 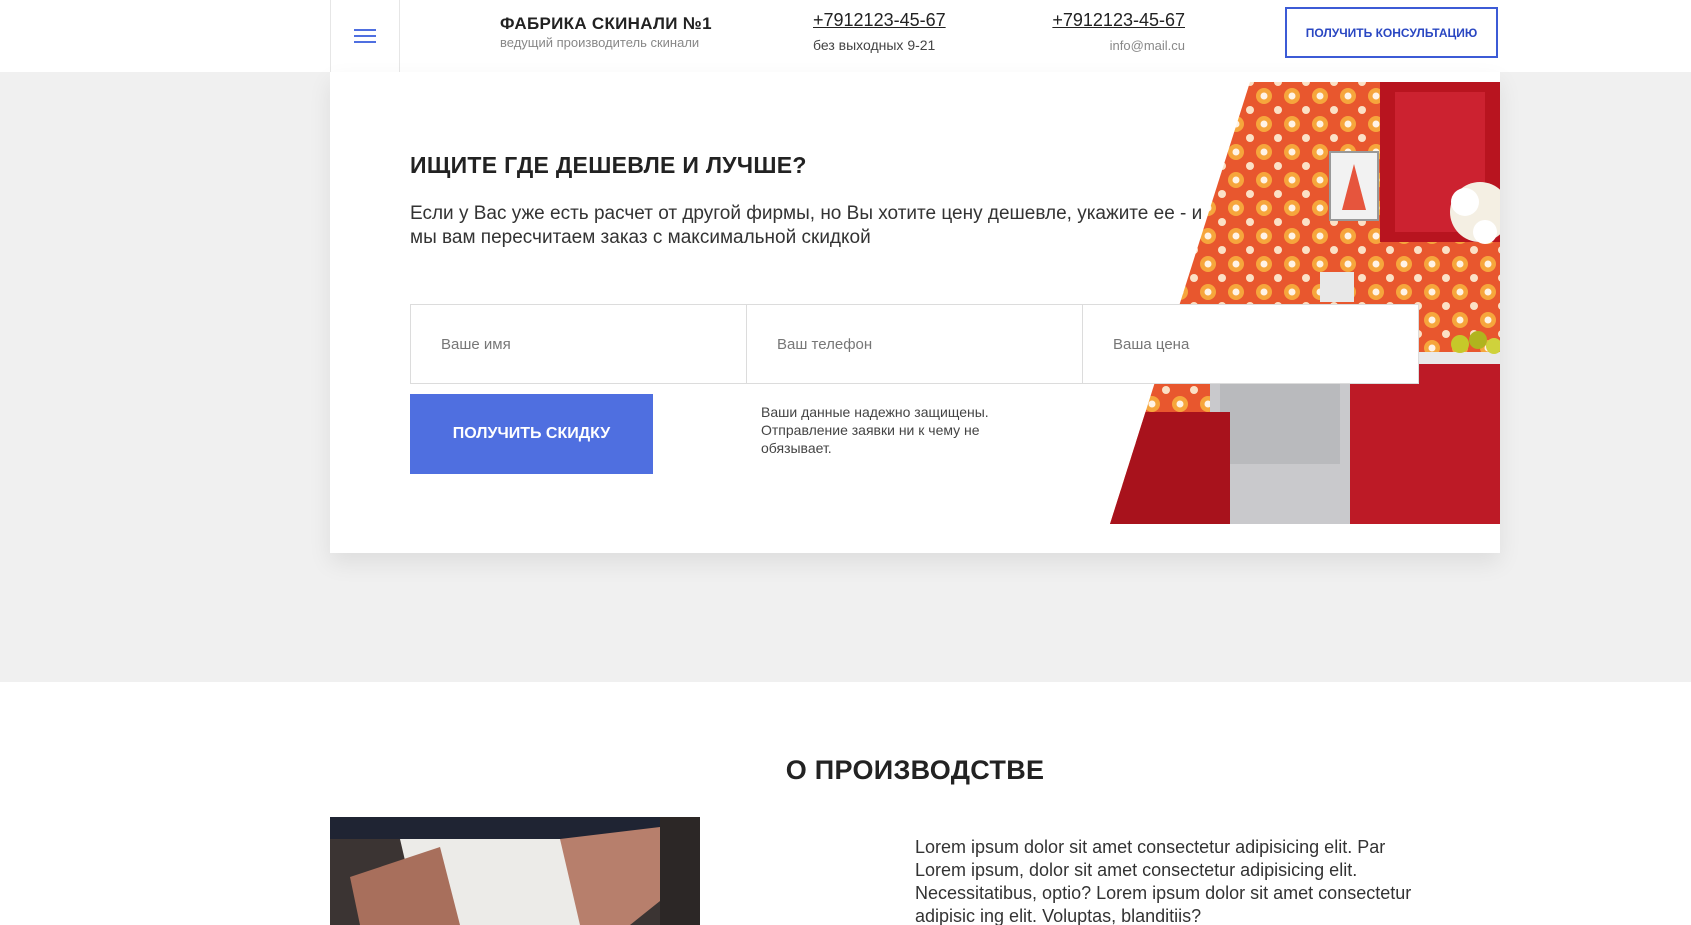 I want to click on get-discount-button: ПОЛУЧИТЬ СКИДКУ, so click(x=531, y=434).